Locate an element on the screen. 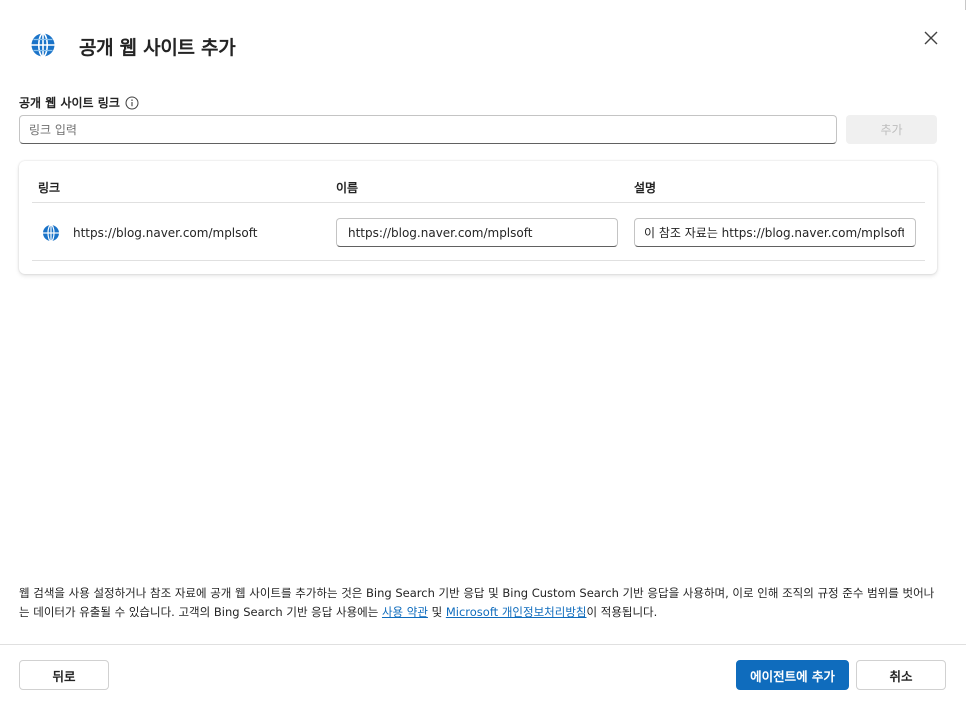 The image size is (966, 703). close-icon is located at coordinates (931, 38).